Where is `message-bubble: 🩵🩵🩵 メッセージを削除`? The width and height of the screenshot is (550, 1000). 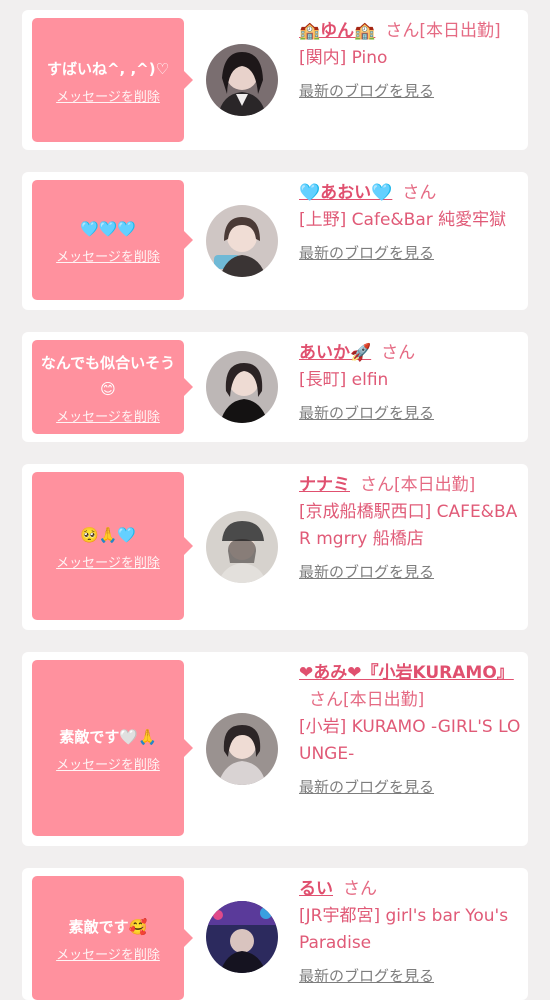 message-bubble: 🩵🩵🩵 メッセージを削除 is located at coordinates (108, 240).